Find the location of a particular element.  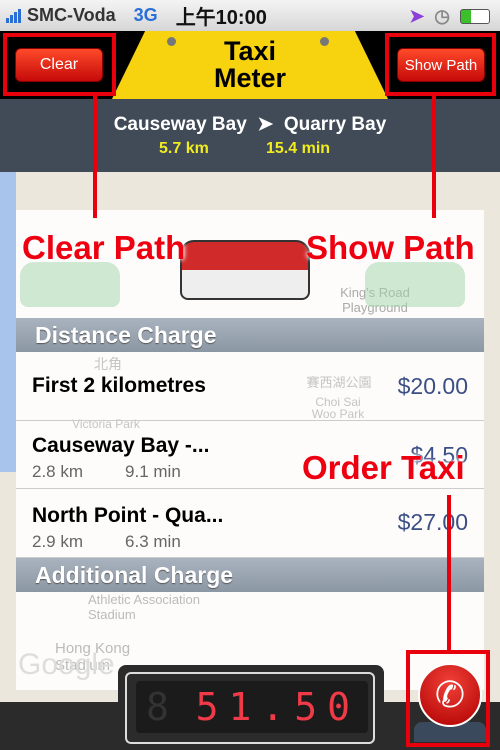

route-from: Causeway Bay is located at coordinates (180, 124).